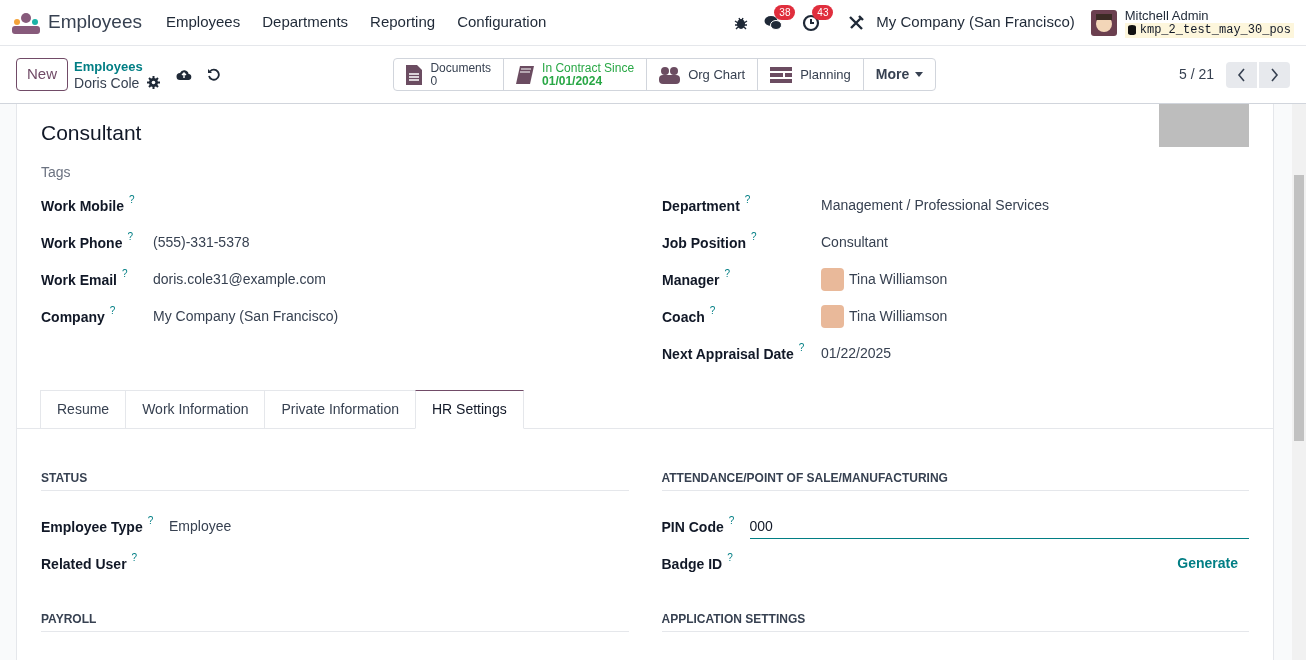 The height and width of the screenshot is (660, 1306). What do you see at coordinates (741, 22) in the screenshot?
I see `bug-icon` at bounding box center [741, 22].